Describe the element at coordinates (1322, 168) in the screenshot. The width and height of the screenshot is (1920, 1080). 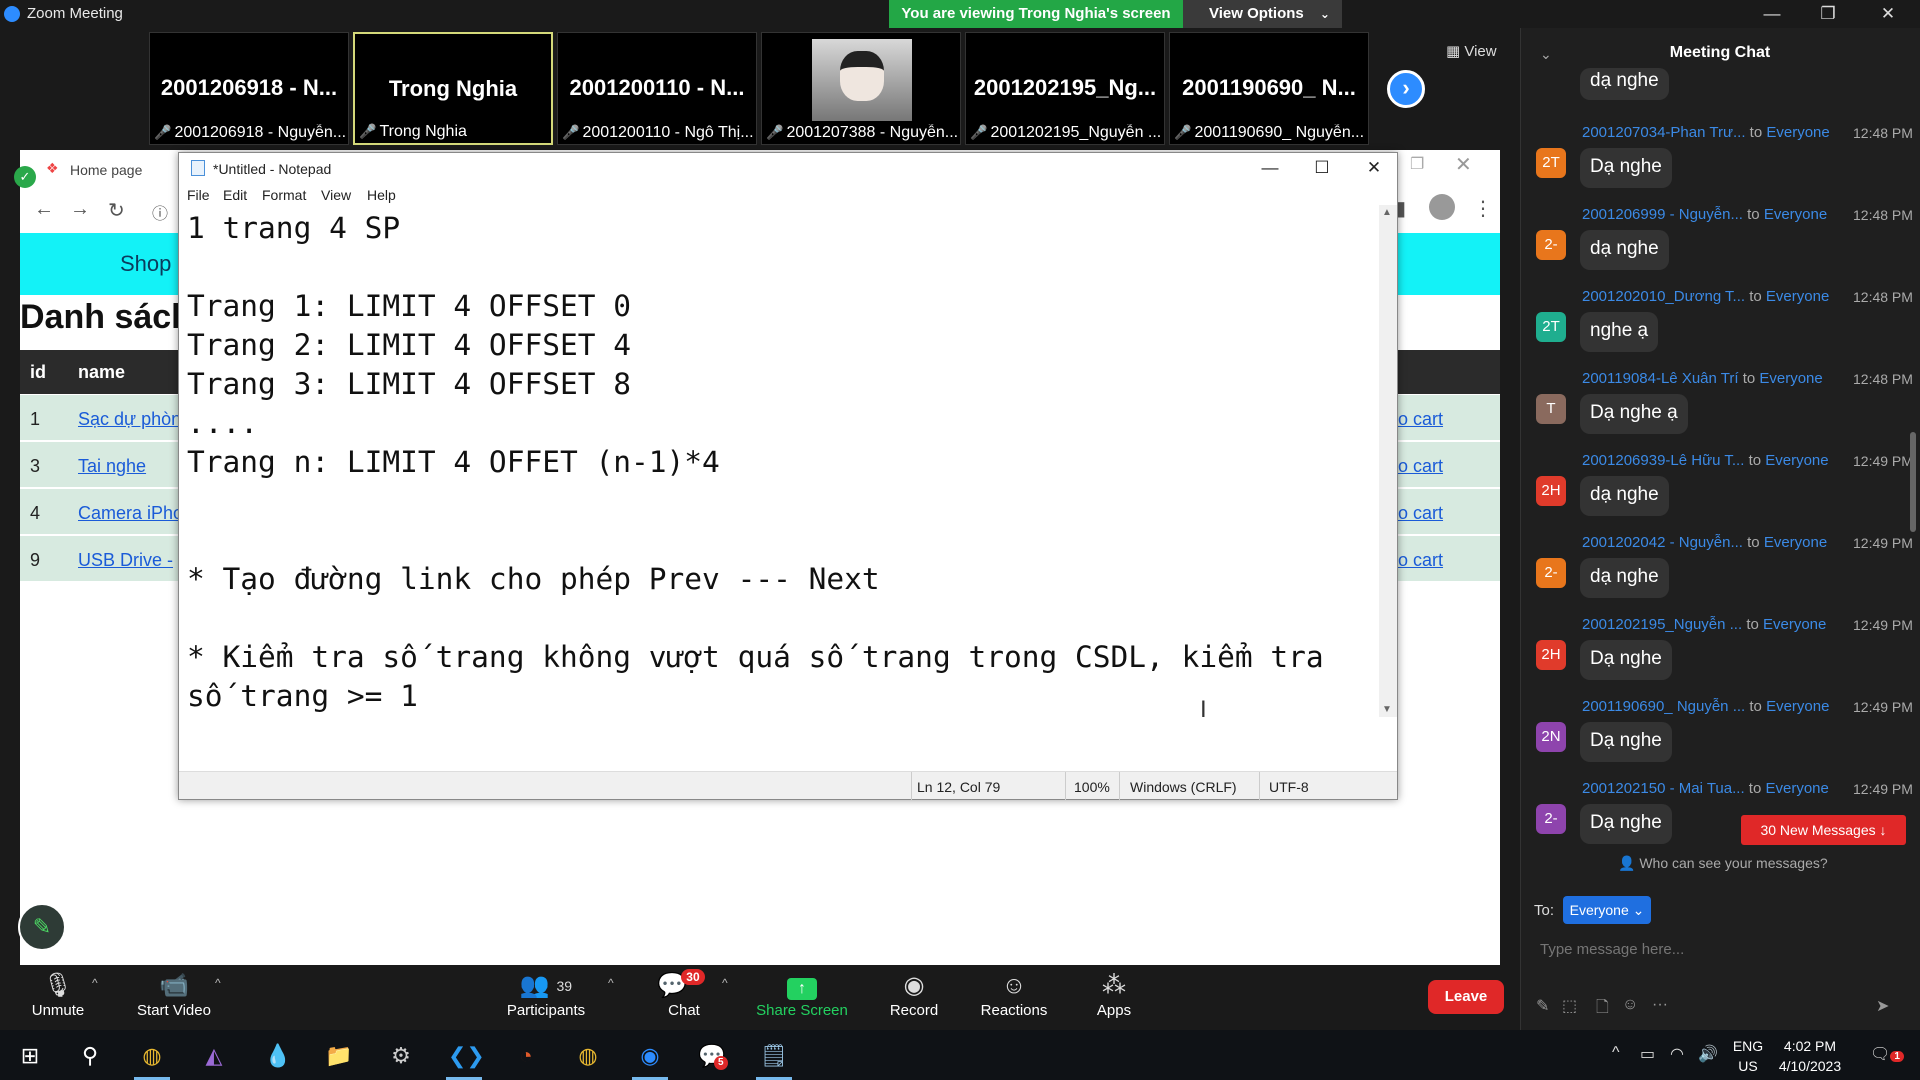
I see `notepad-maximize-icon: ☐` at that location.